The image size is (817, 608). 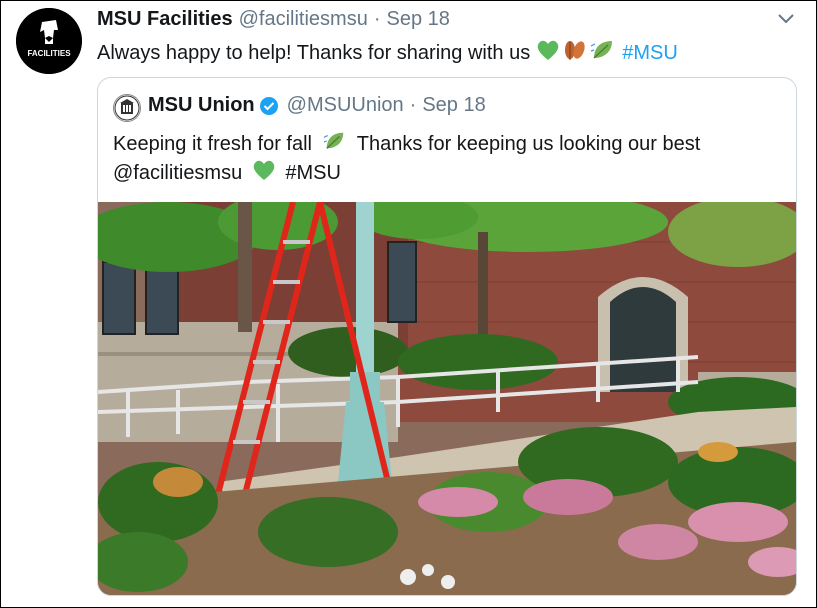 I want to click on mention-link: @facilitiesmsu, so click(x=177, y=173).